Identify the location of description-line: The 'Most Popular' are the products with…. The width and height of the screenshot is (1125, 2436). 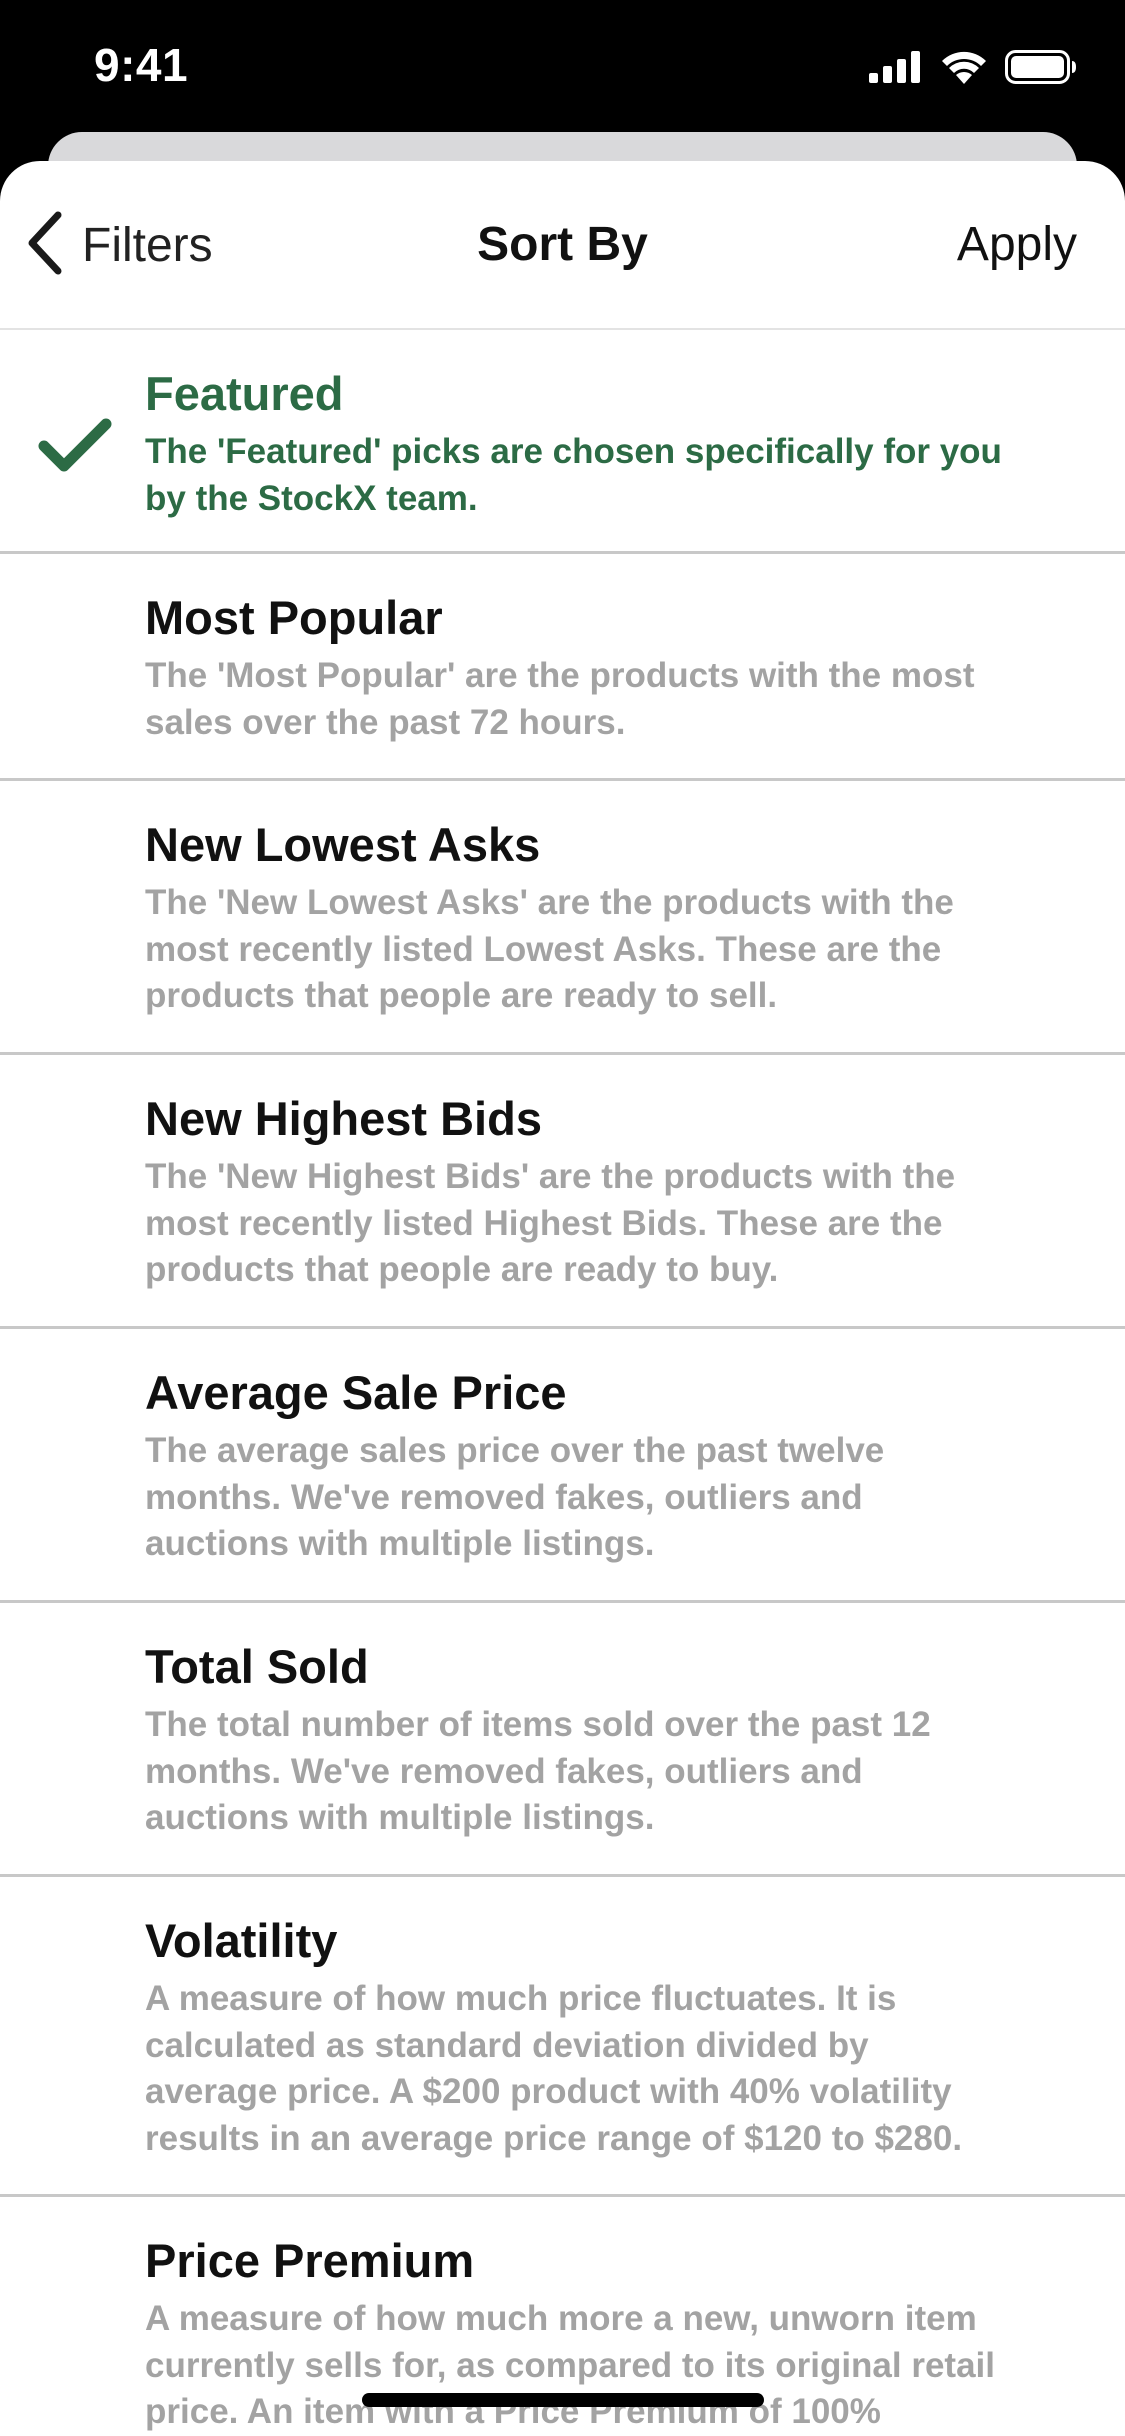
(560, 675).